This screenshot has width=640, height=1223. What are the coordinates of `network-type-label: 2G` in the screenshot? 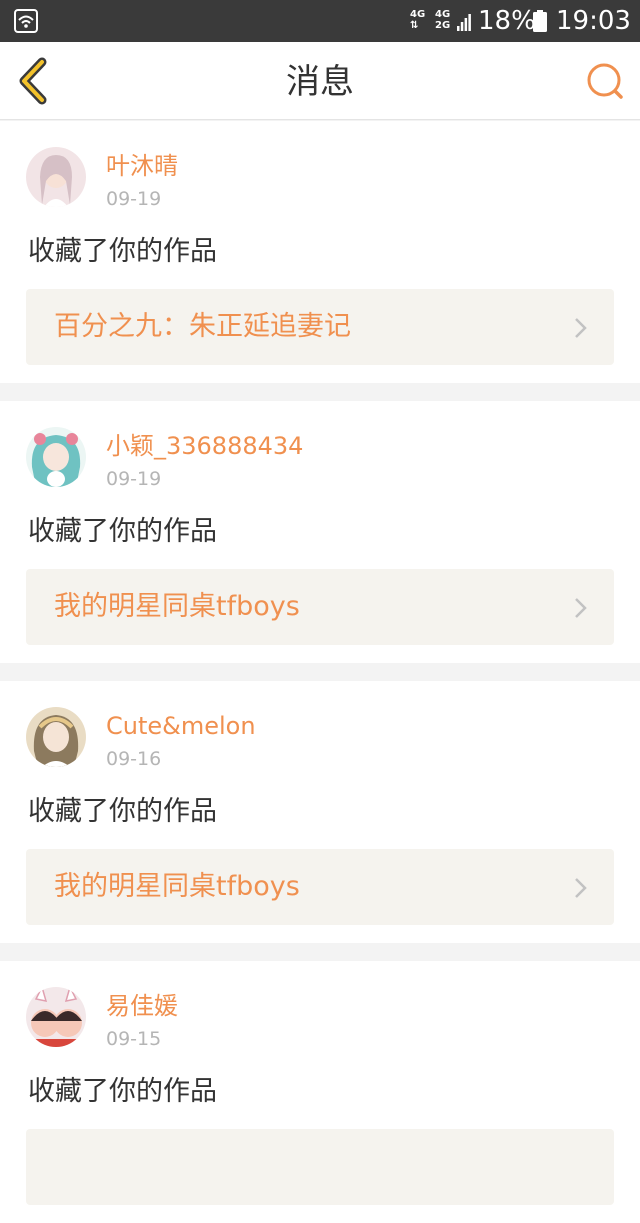 It's located at (443, 25).